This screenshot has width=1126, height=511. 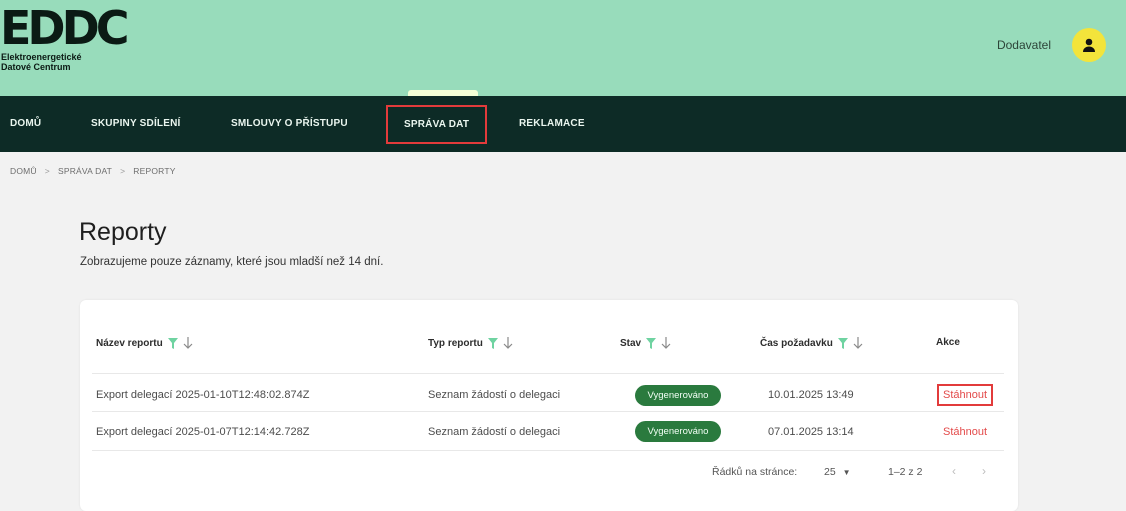 I want to click on request-time-cell: 10.01.2025 13:49, so click(x=811, y=395).